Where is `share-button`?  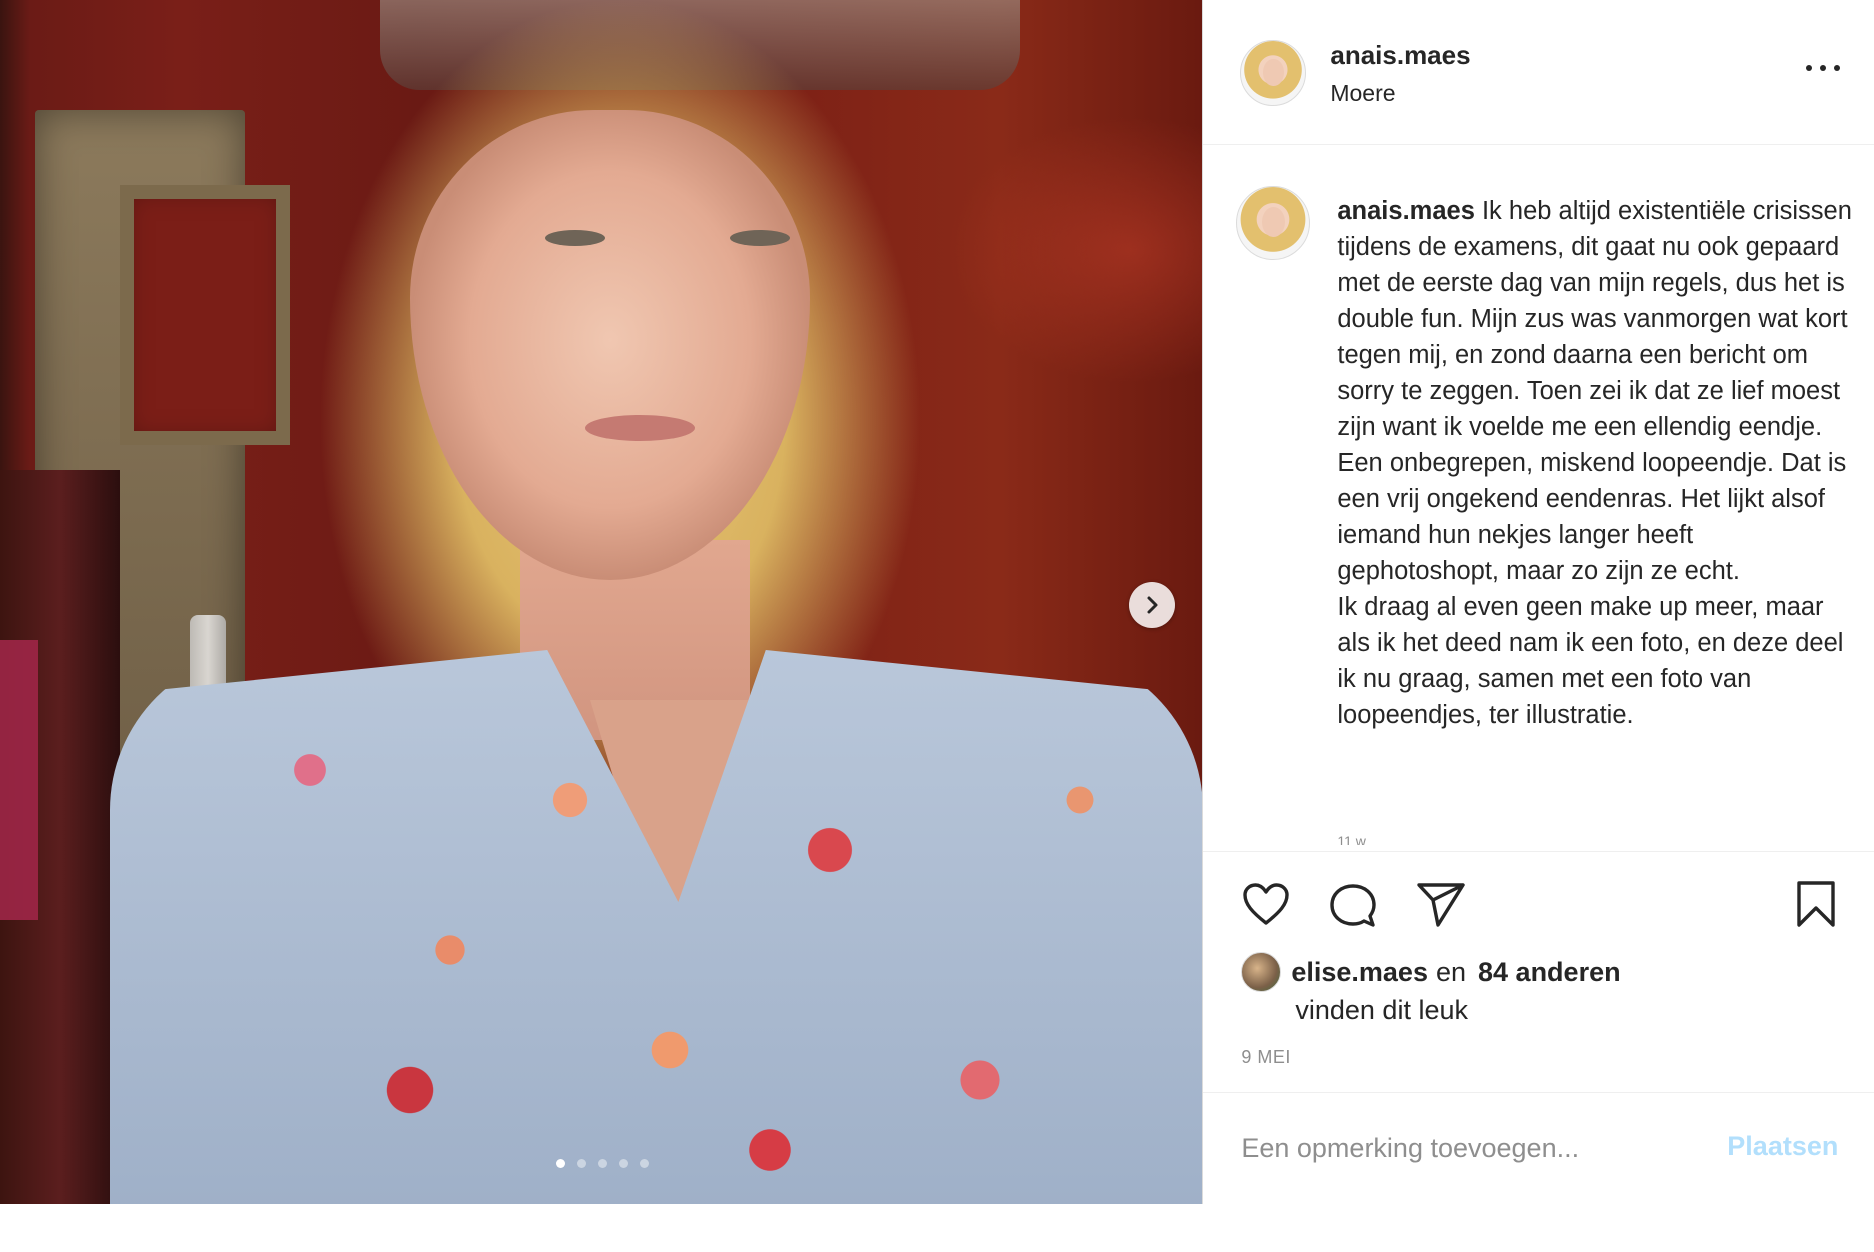
share-button is located at coordinates (1441, 907).